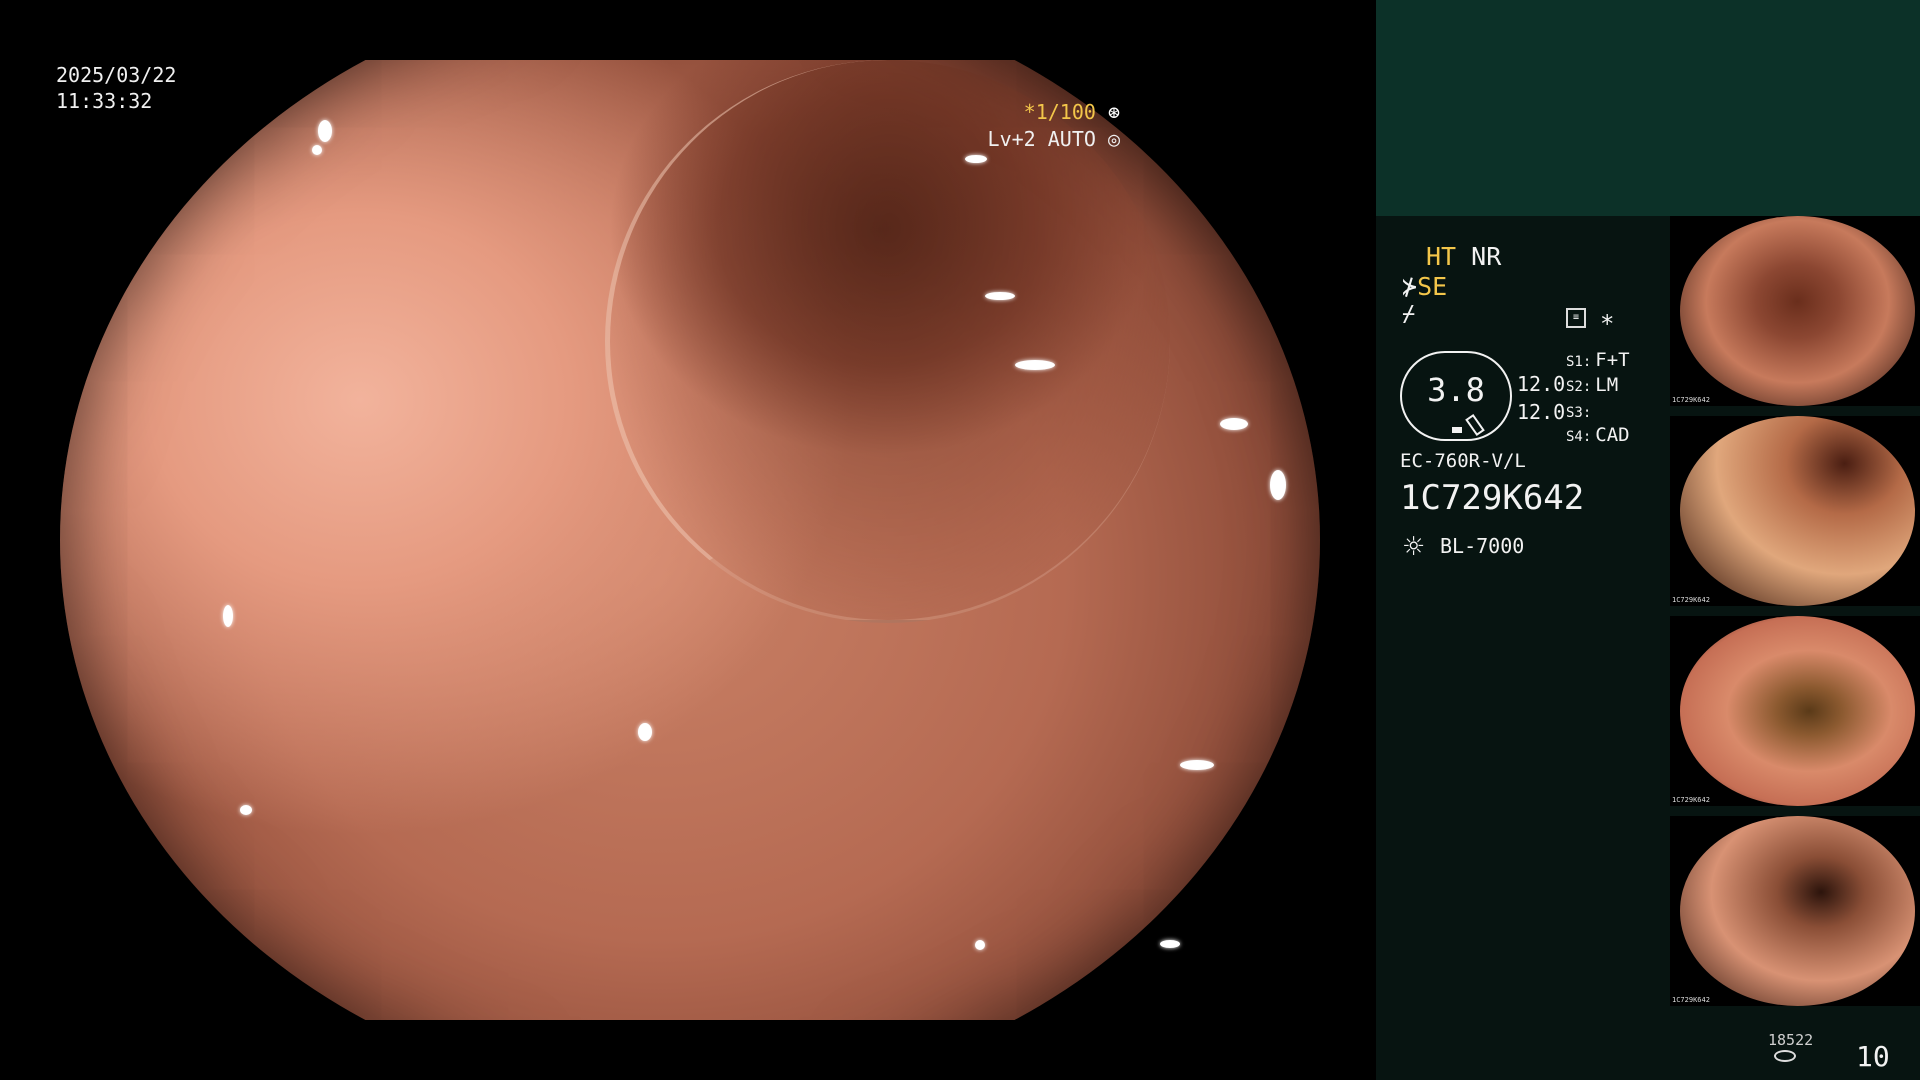  I want to click on time-label: 11:33:32, so click(104, 101).